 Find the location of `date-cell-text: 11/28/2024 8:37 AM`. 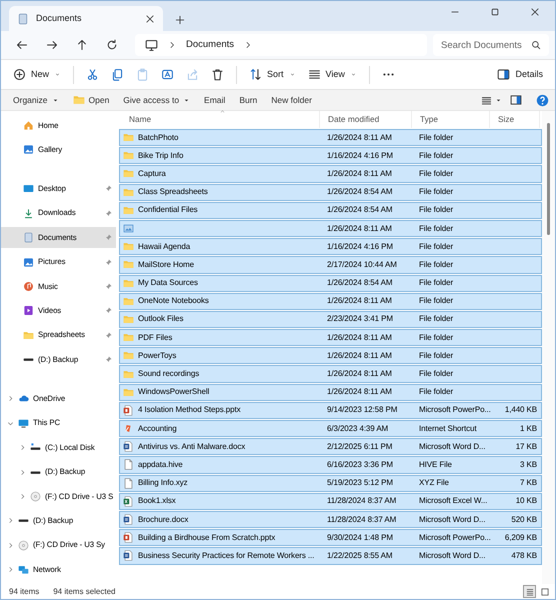

date-cell-text: 11/28/2024 8:37 AM is located at coordinates (362, 520).